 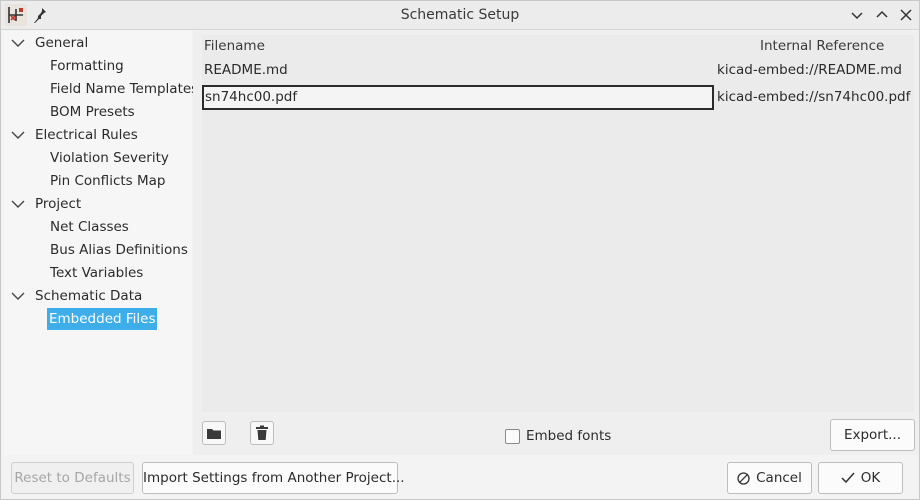 I want to click on tree-category-label: Schematic Data, so click(x=89, y=296).